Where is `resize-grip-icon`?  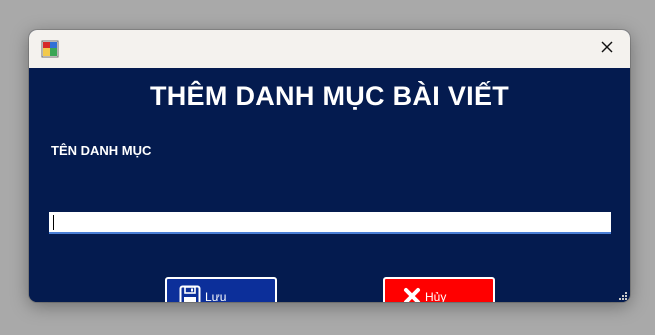 resize-grip-icon is located at coordinates (622, 294).